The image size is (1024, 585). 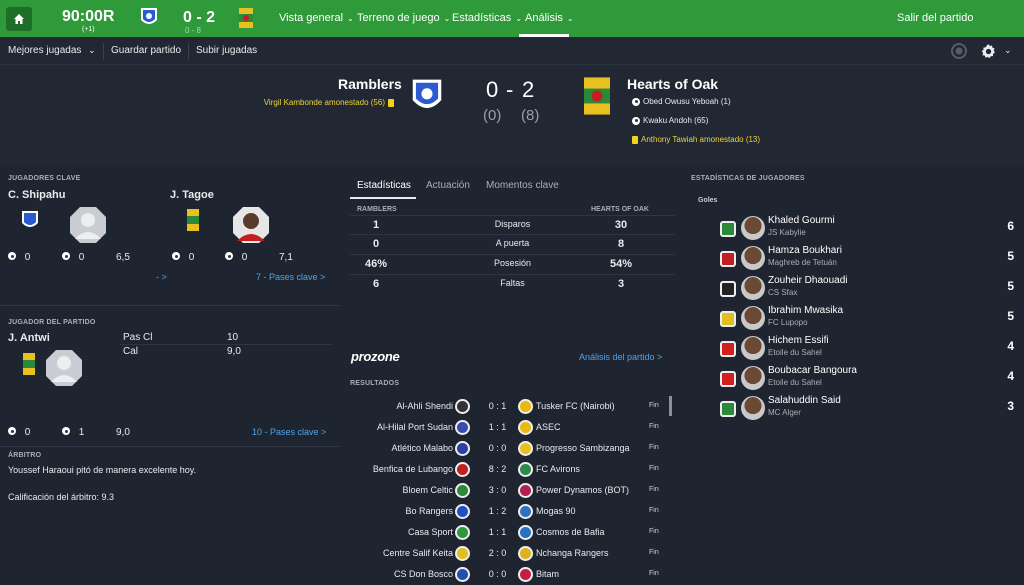 I want to click on key-player-home-stats: 0, so click(x=19, y=257).